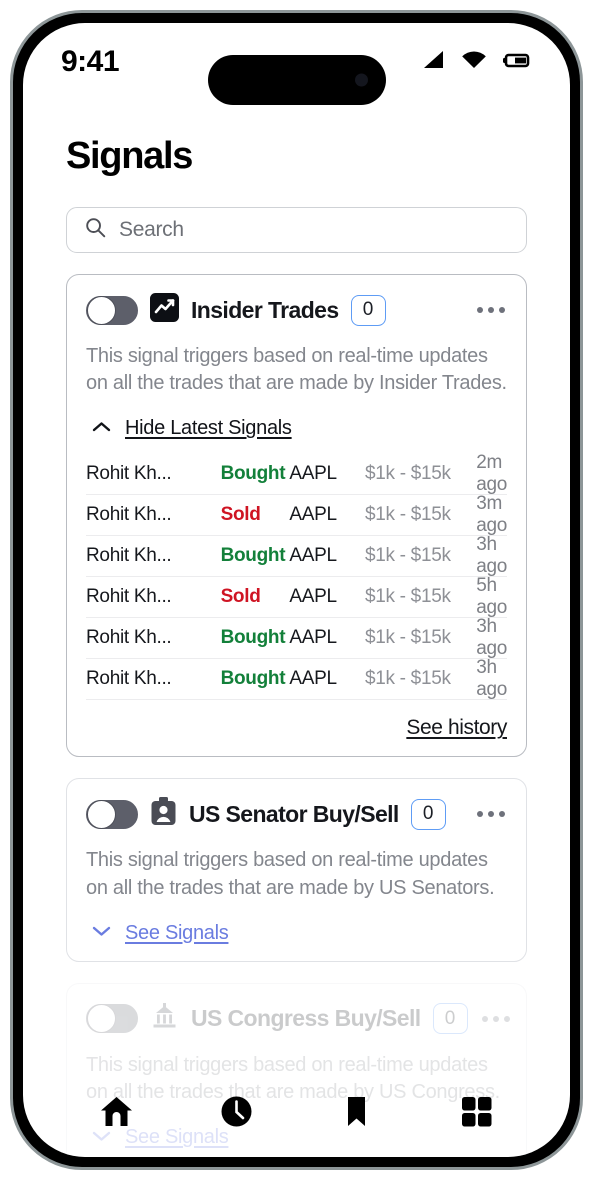 The height and width of the screenshot is (1180, 593). What do you see at coordinates (177, 932) in the screenshot?
I see `disclosure-label: See Signals` at bounding box center [177, 932].